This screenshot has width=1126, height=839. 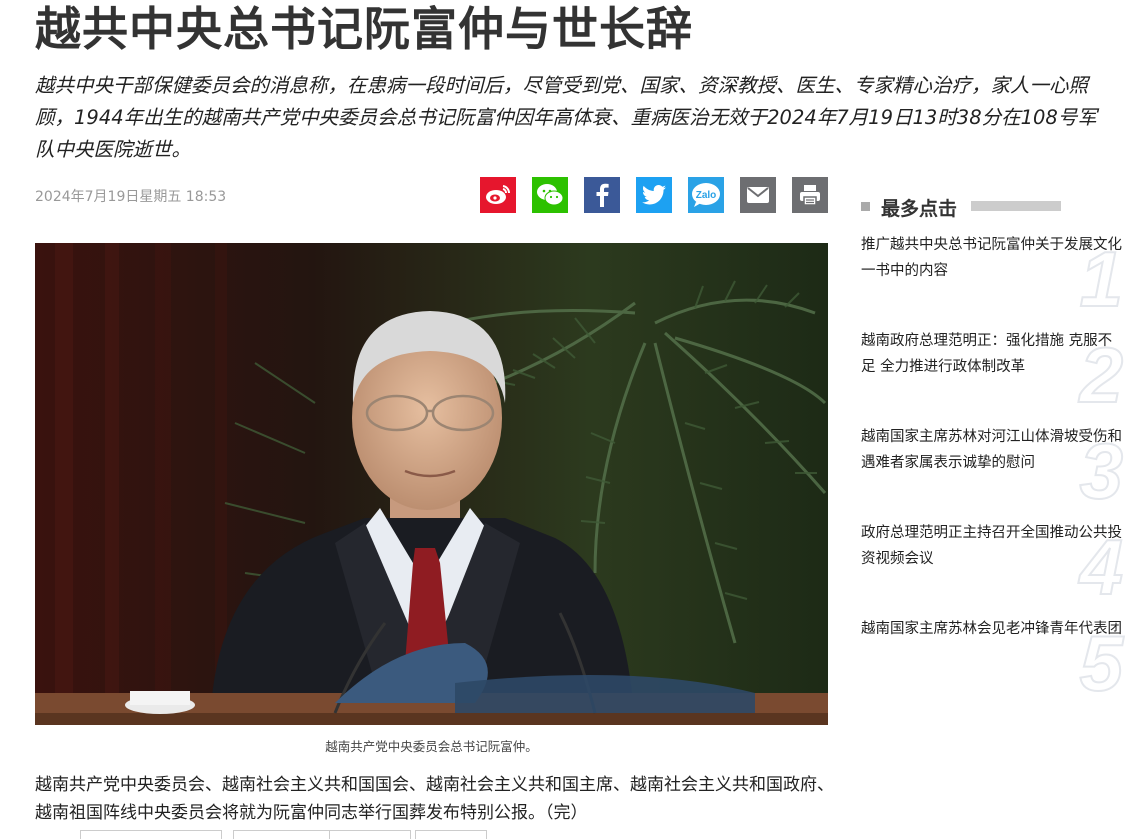 I want to click on most-clicked-item: 2 越南政府总理范明正：强化措施 克服不足 全力推进行政体制改革, so click(x=992, y=371).